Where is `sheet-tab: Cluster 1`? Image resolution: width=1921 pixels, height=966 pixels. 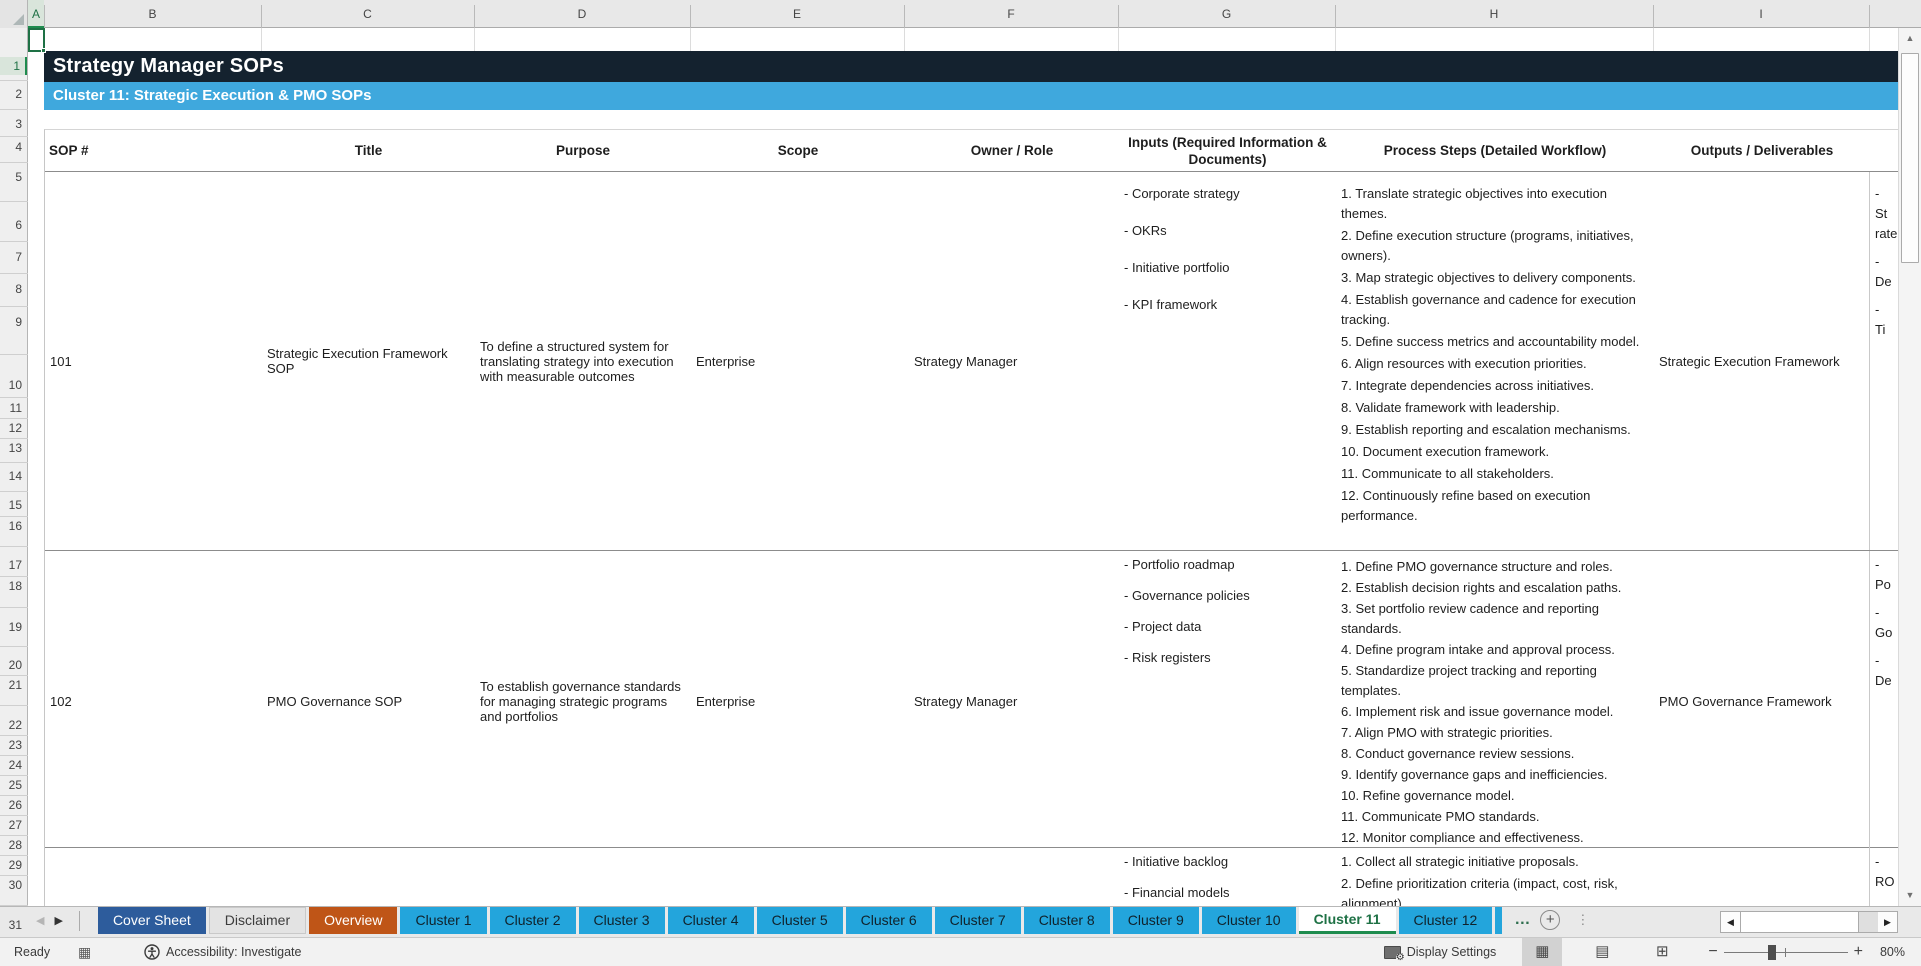
sheet-tab: Cluster 1 is located at coordinates (443, 920).